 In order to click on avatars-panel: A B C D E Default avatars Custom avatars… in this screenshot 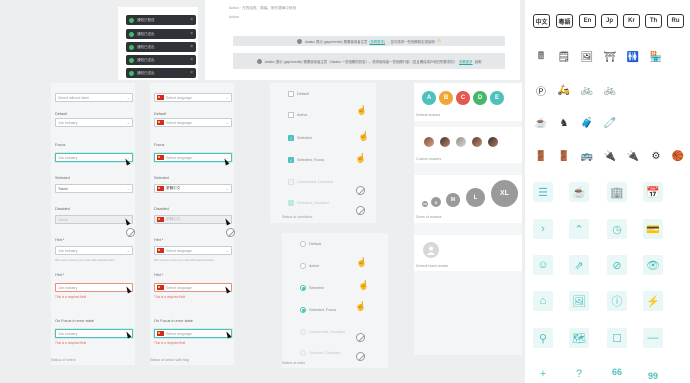, I will do `click(468, 219)`.